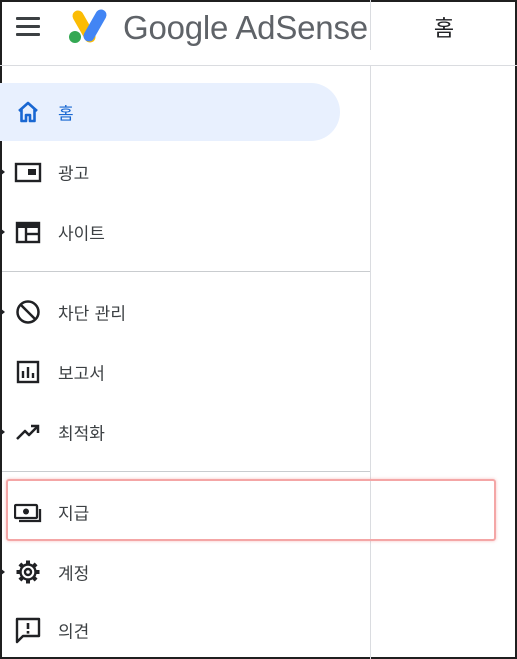  I want to click on content-divider, so click(370, 362).